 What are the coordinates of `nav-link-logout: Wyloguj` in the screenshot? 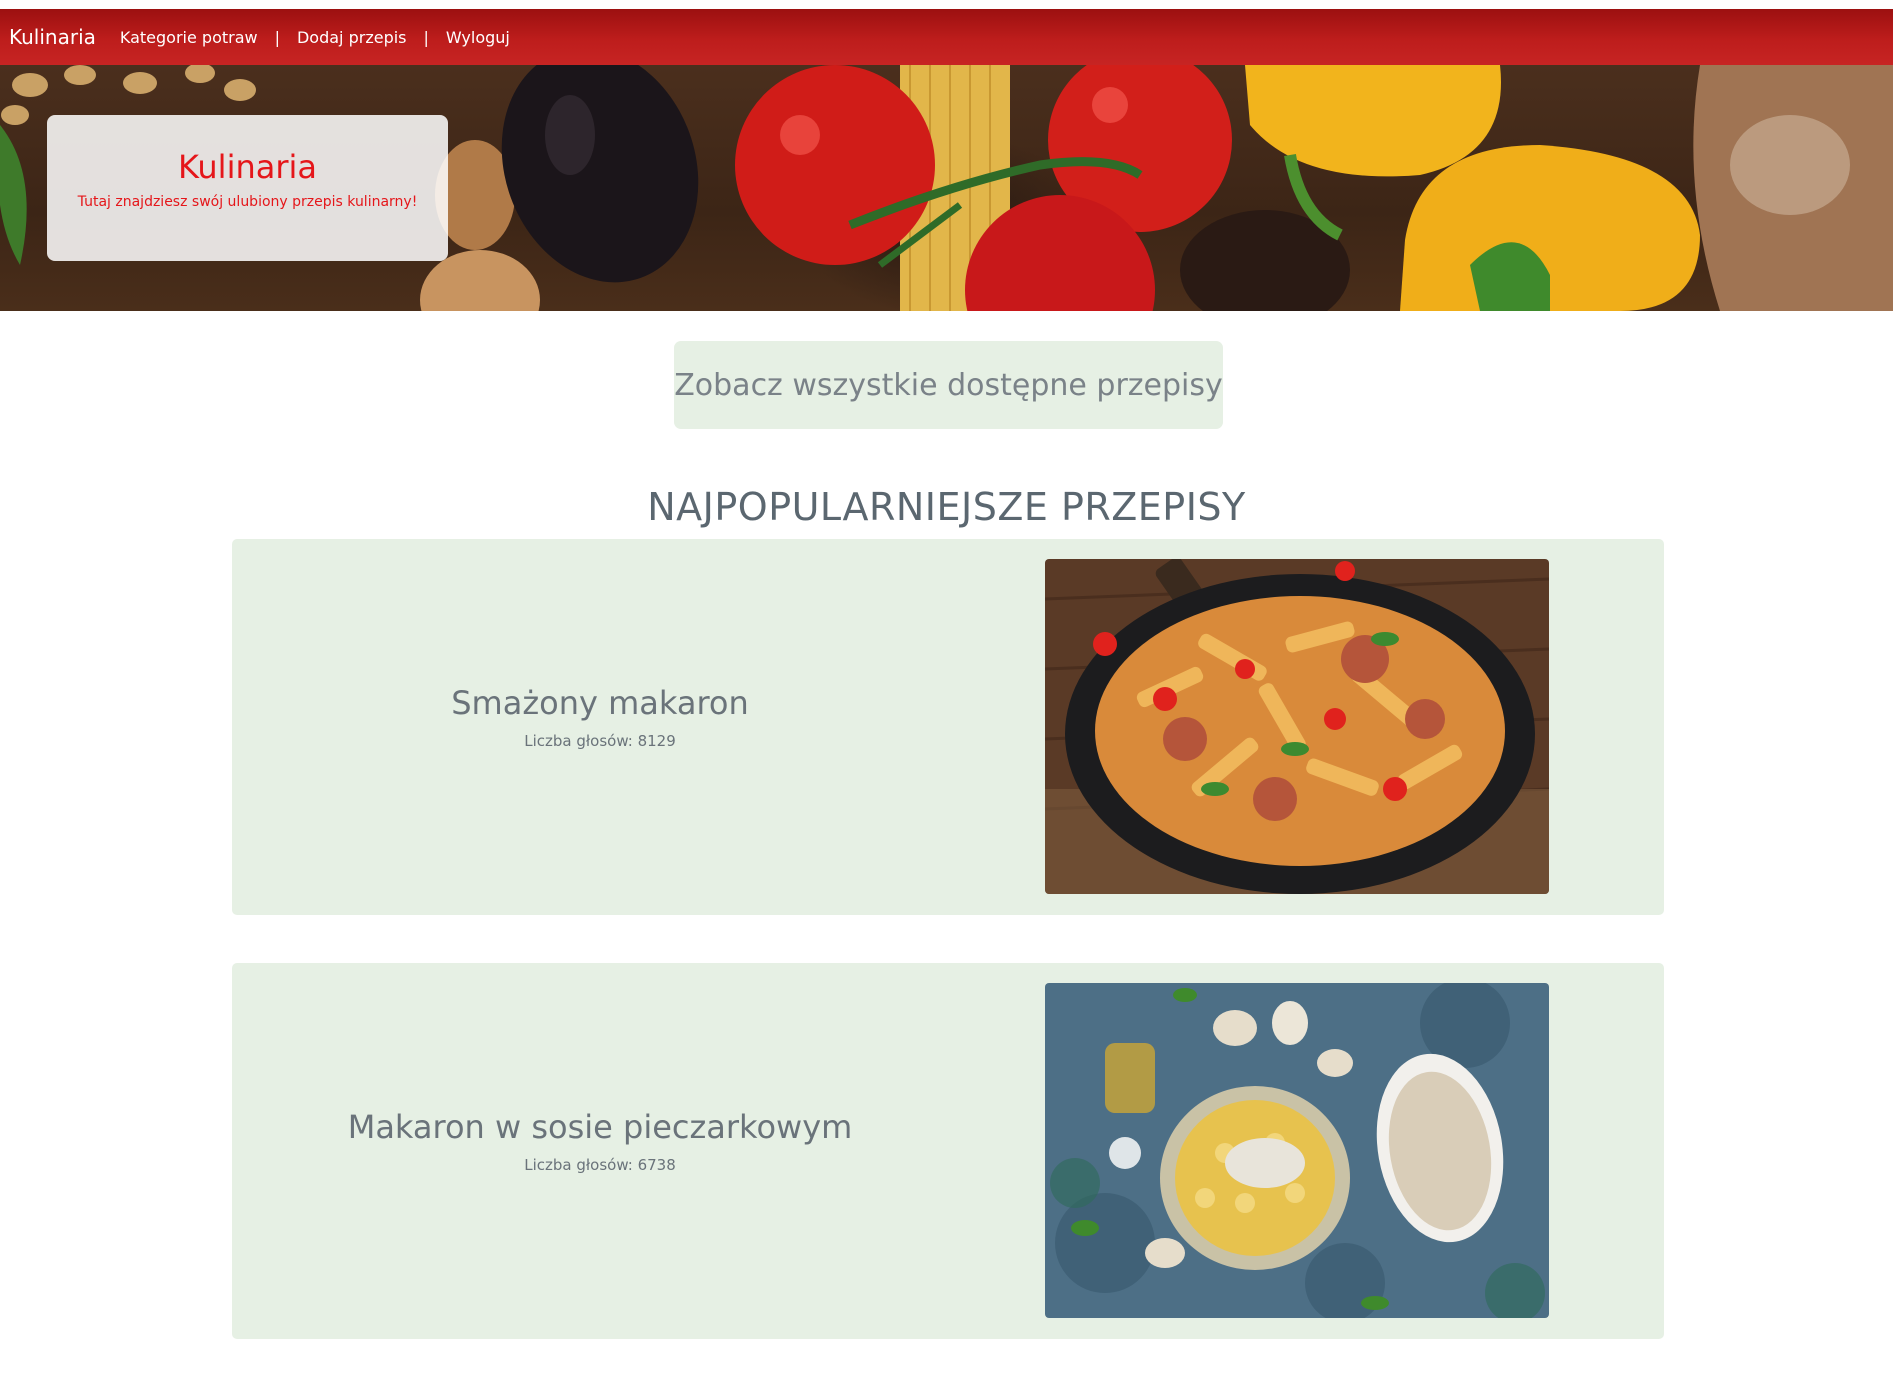 It's located at (478, 37).